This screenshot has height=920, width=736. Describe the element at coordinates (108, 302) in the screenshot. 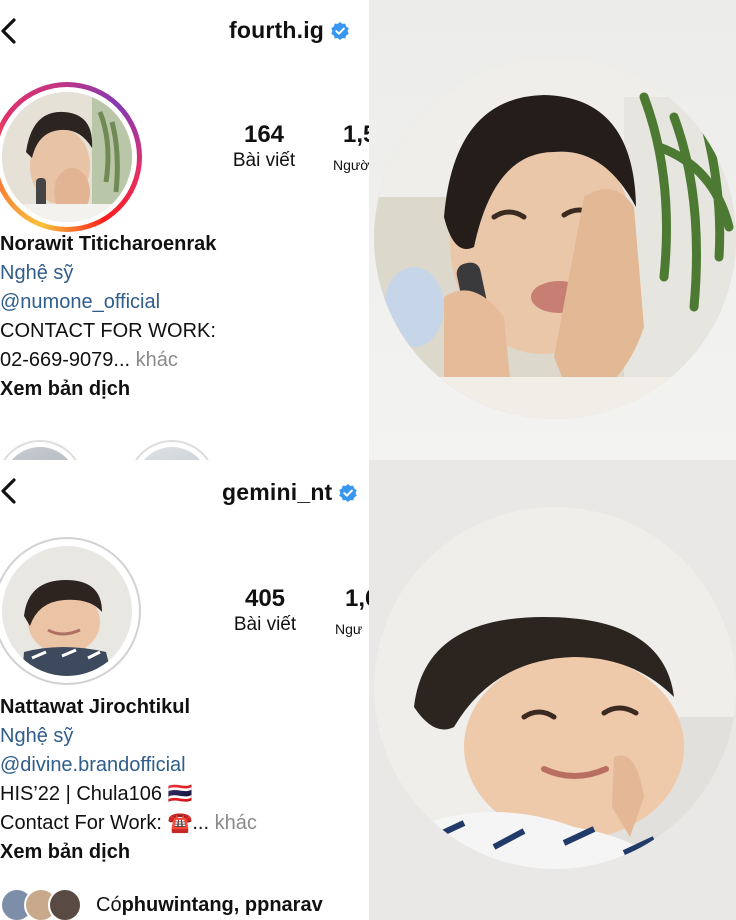

I see `bio-link: @numone_official` at that location.